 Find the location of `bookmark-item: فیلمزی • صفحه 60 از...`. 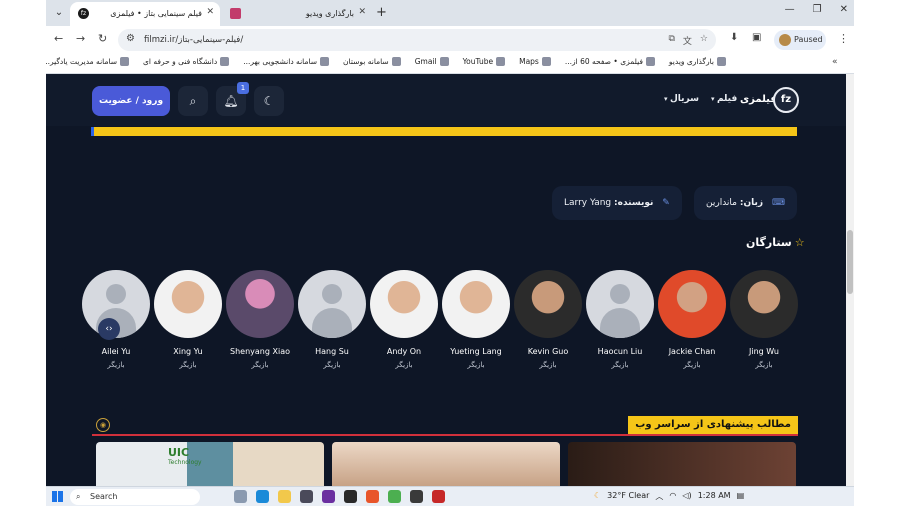

bookmark-item: فیلمزی • صفحه 60 از... is located at coordinates (610, 61).